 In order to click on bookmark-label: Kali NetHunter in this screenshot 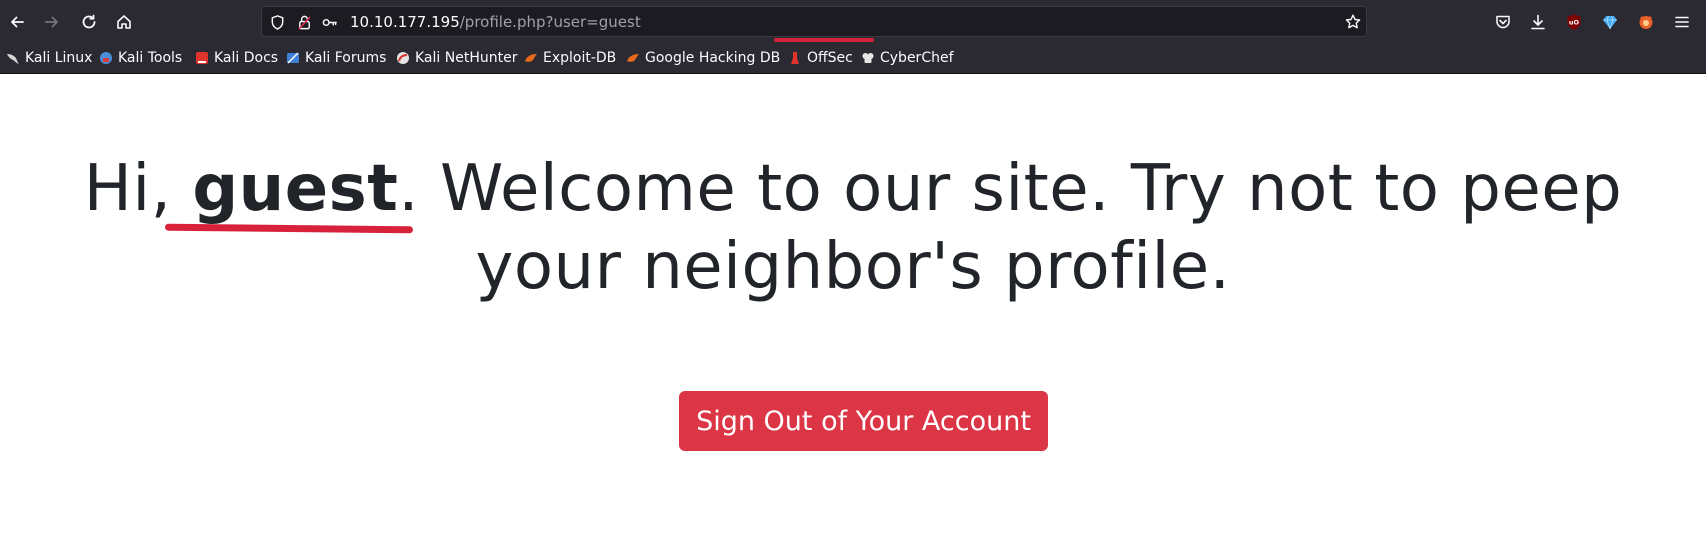, I will do `click(466, 58)`.